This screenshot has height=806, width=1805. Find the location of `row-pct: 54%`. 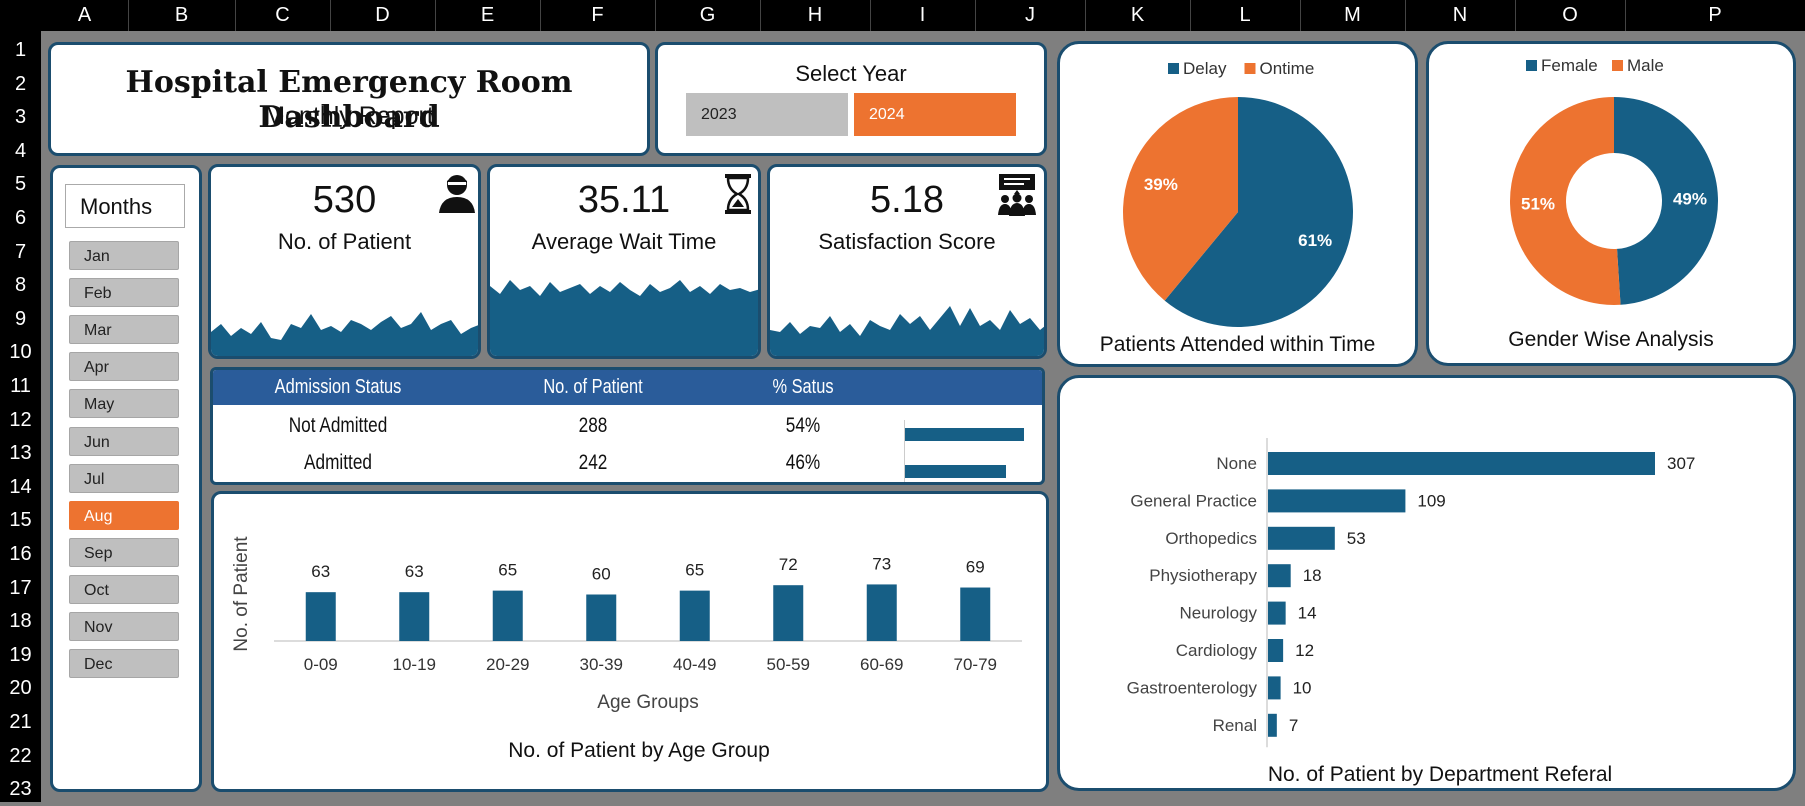

row-pct: 54% is located at coordinates (803, 425).